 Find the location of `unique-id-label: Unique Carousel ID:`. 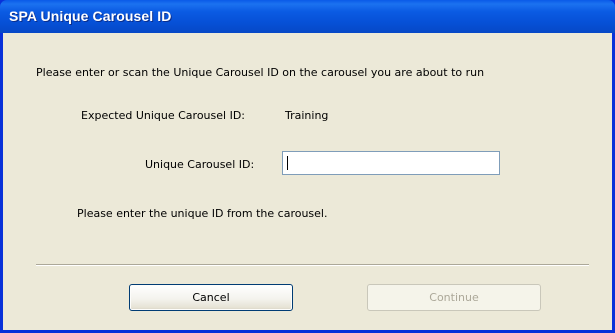

unique-id-label: Unique Carousel ID: is located at coordinates (200, 164).